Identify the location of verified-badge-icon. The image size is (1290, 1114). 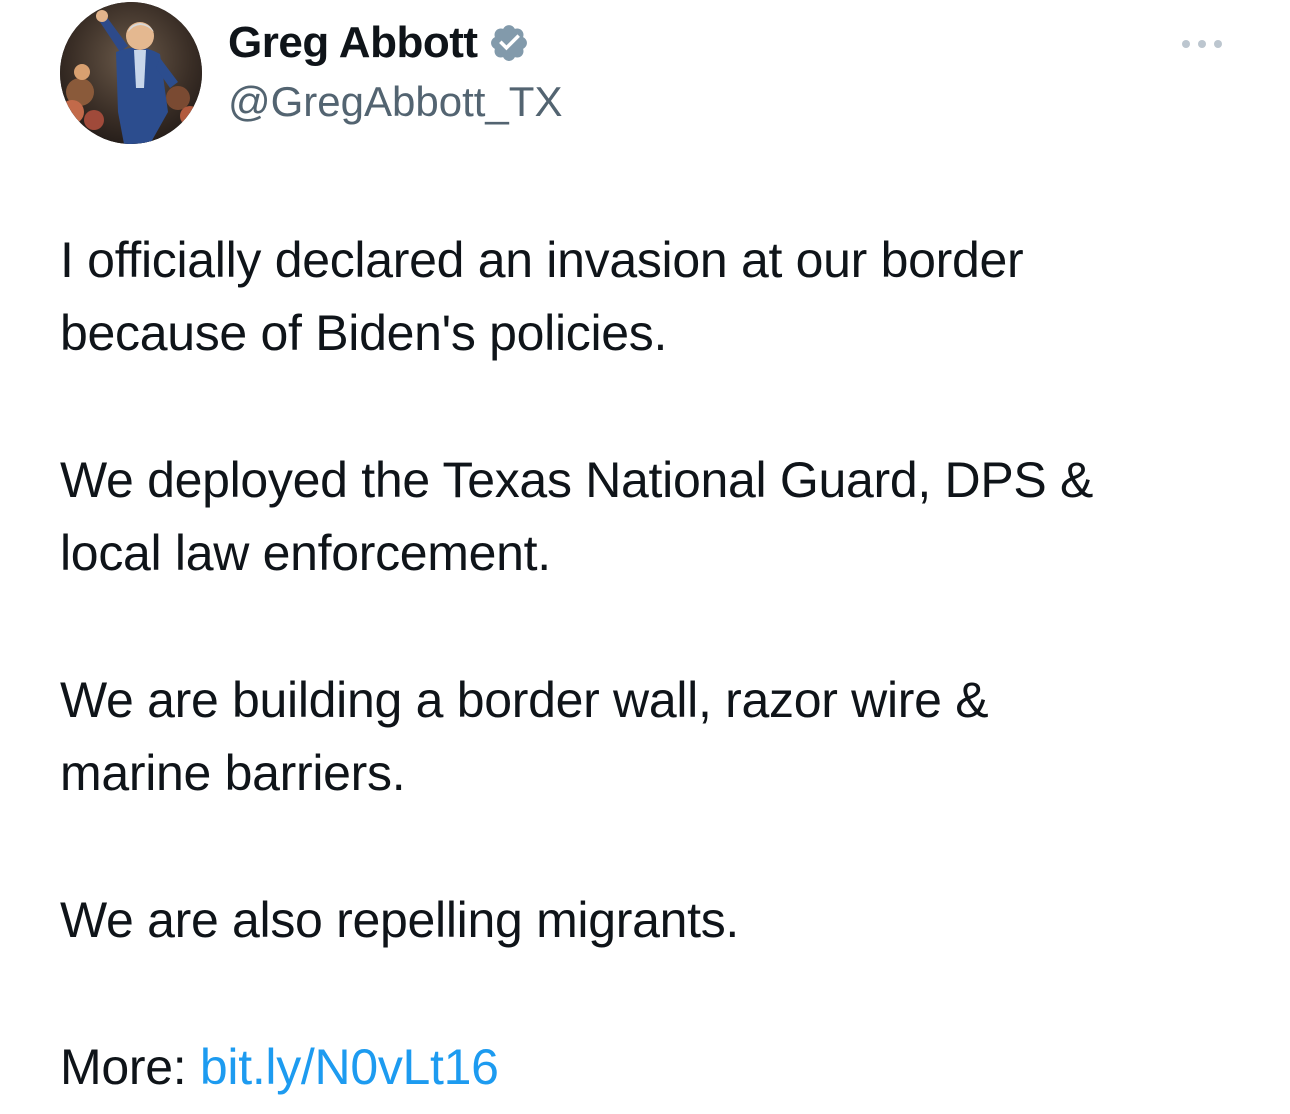
(509, 43).